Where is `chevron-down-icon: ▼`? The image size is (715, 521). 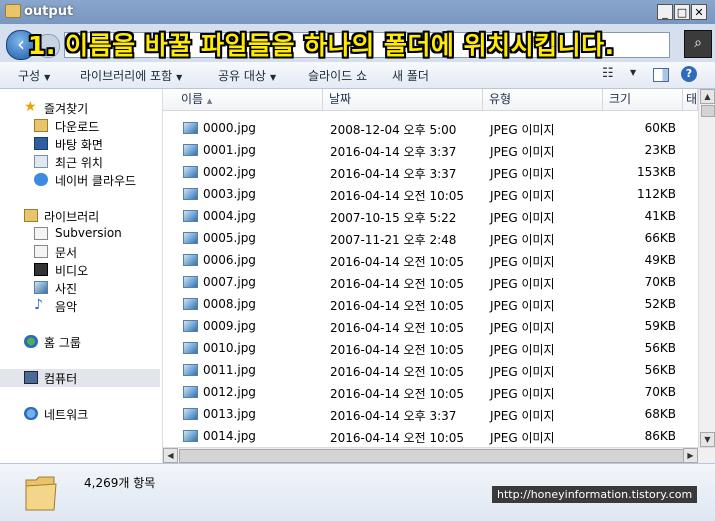 chevron-down-icon: ▼ is located at coordinates (633, 72).